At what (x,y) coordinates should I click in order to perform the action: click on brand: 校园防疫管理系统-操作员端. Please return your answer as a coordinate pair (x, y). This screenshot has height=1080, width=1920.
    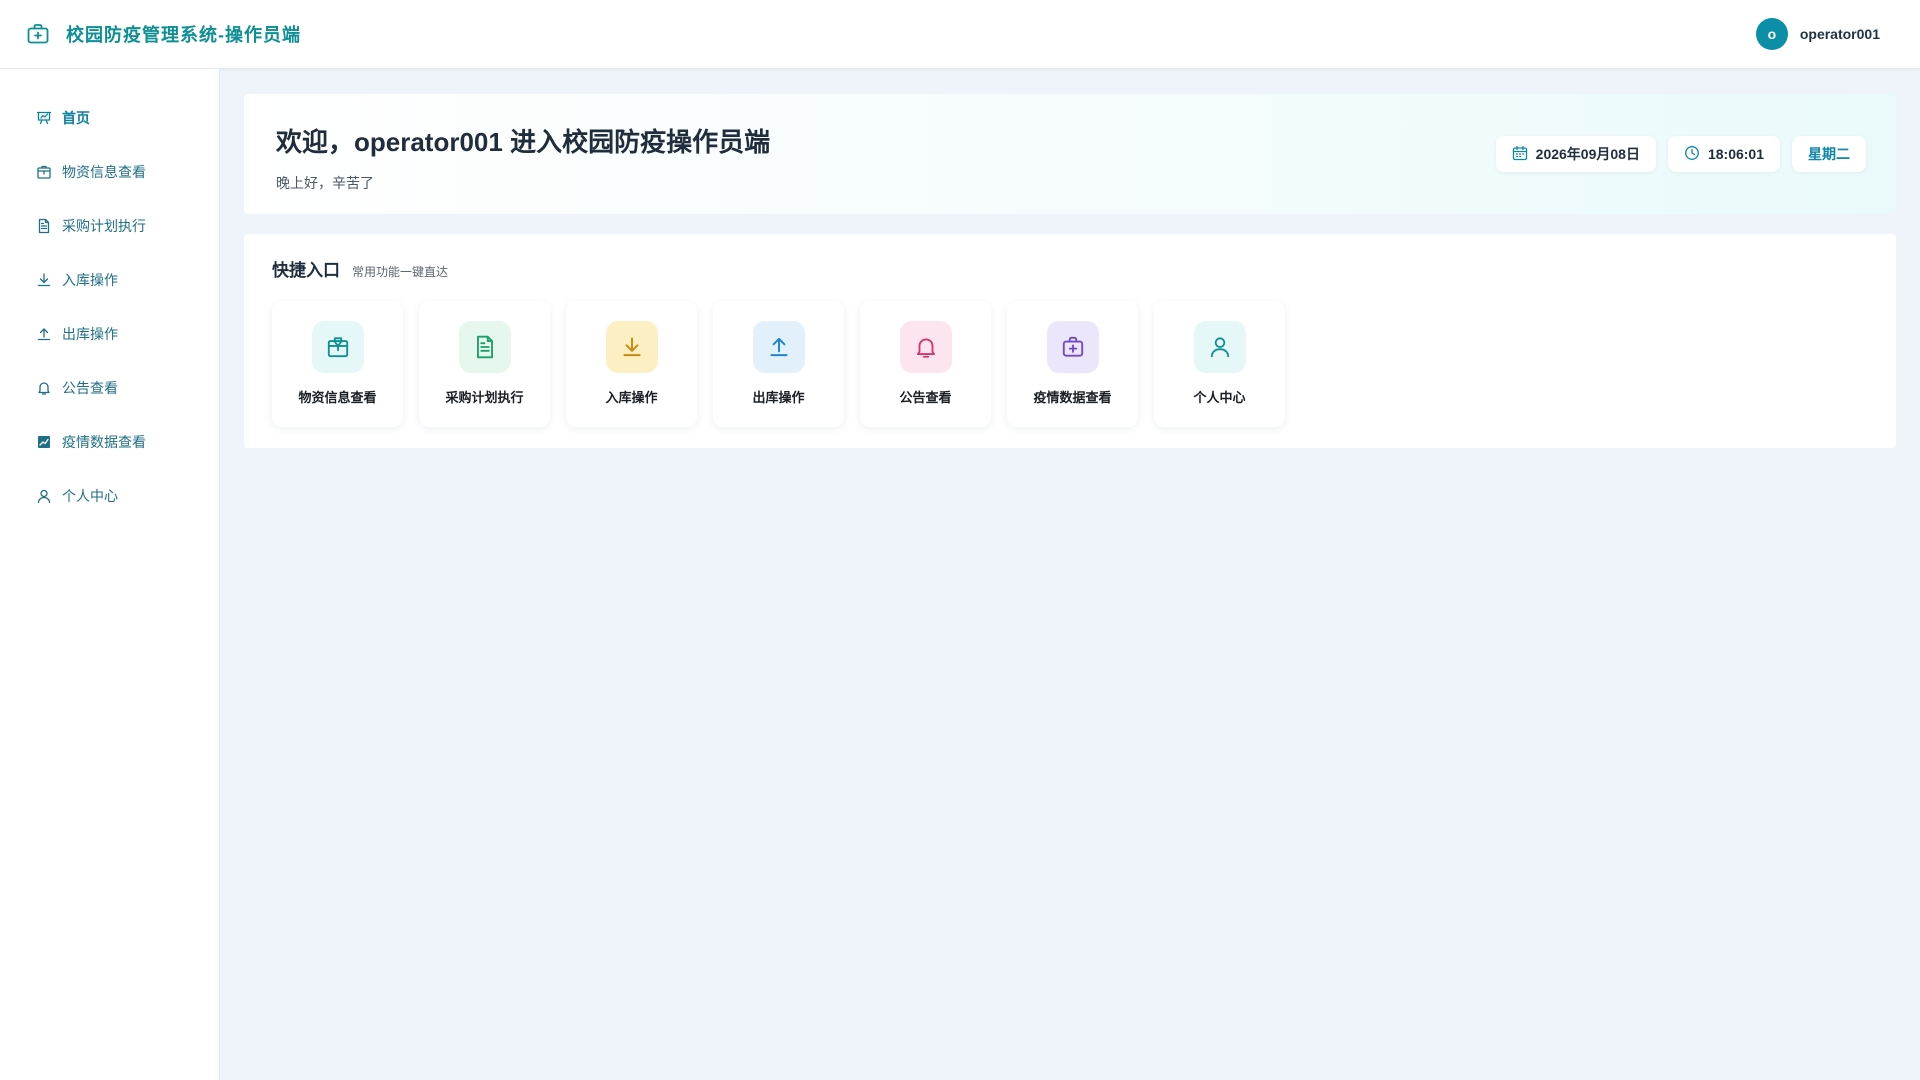
    Looking at the image, I should click on (162, 34).